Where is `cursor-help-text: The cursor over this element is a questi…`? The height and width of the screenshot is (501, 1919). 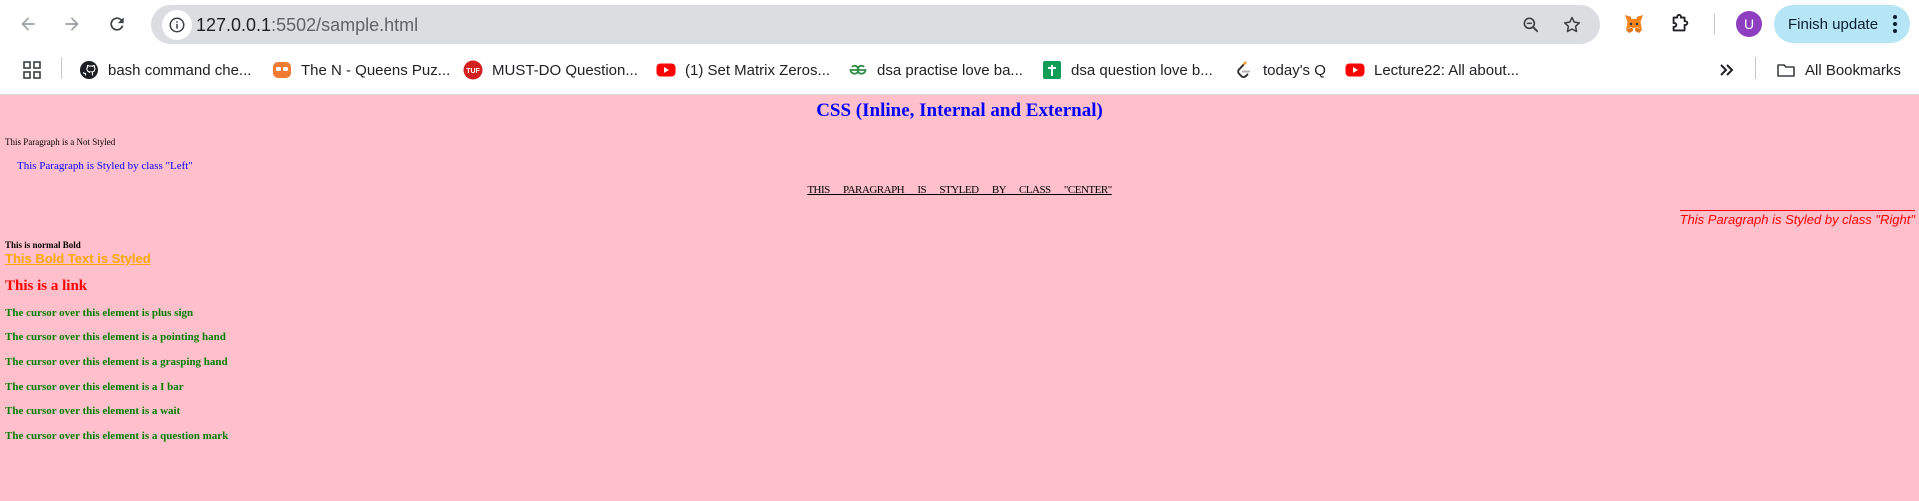 cursor-help-text: The cursor over this element is a questi… is located at coordinates (117, 436).